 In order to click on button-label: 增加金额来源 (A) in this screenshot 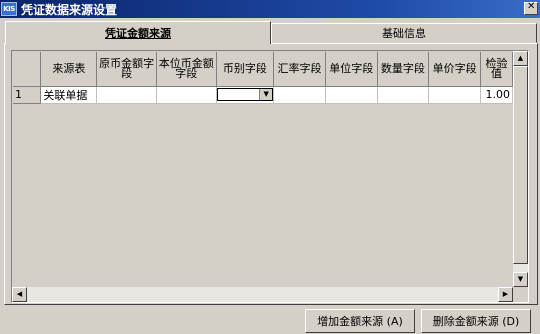, I will do `click(360, 321)`.